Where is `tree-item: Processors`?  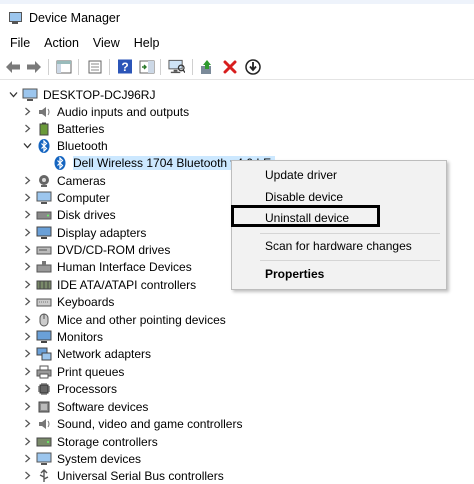
tree-item: Processors is located at coordinates (69, 388).